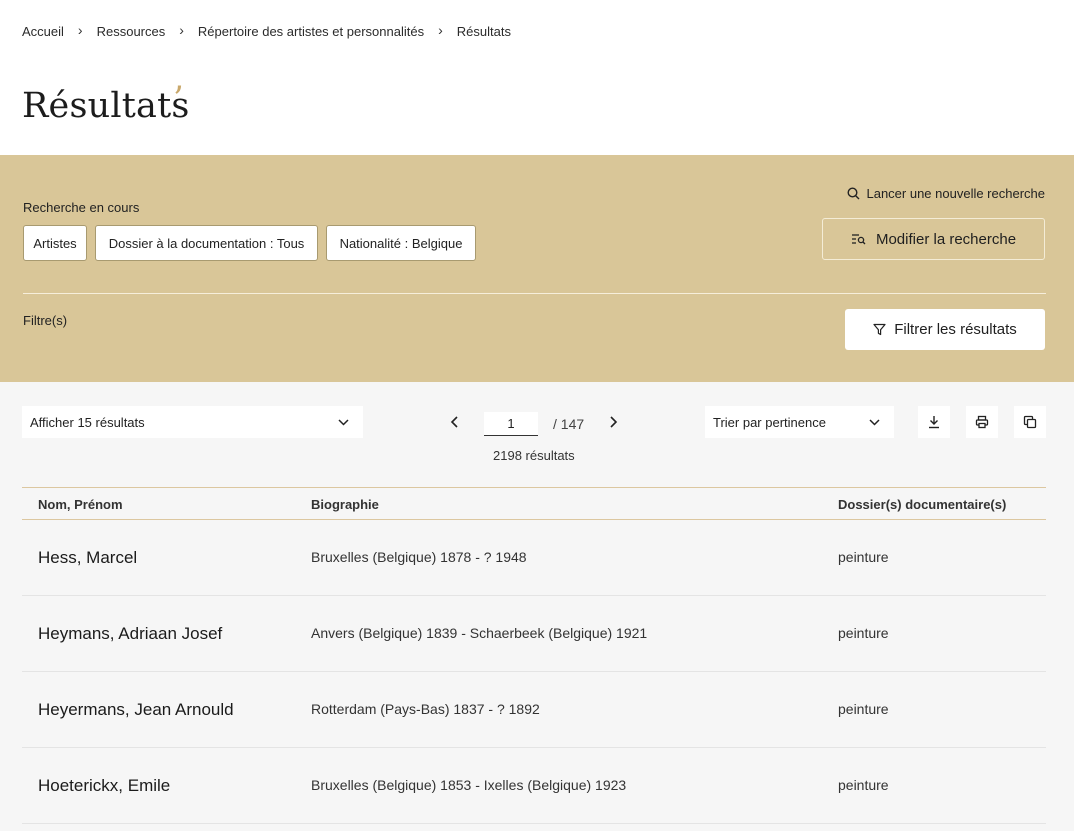 This screenshot has height=831, width=1074. Describe the element at coordinates (81, 207) in the screenshot. I see `current-search-label: Recherche en cours` at that location.